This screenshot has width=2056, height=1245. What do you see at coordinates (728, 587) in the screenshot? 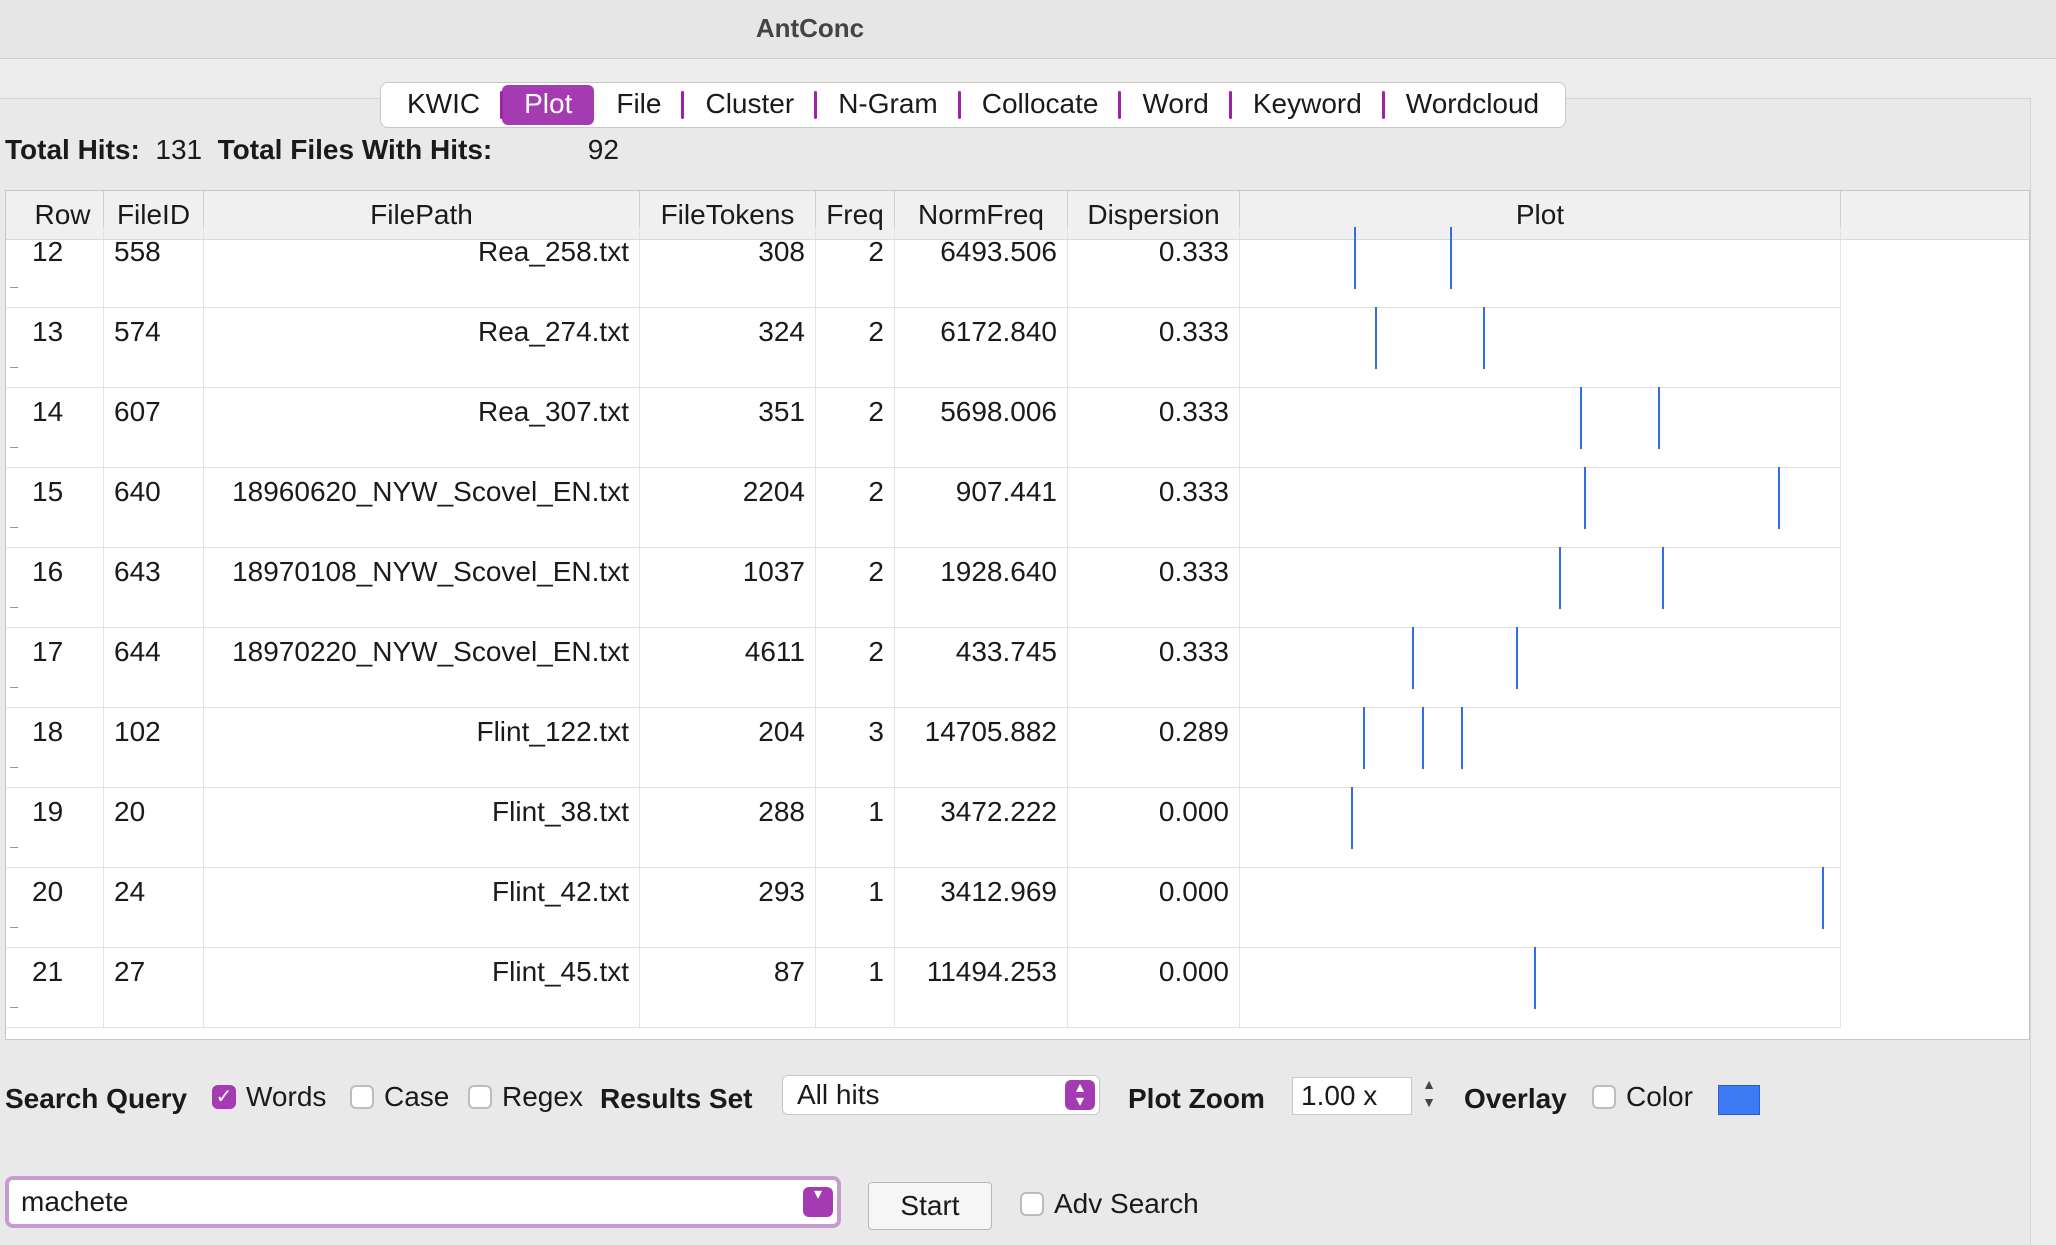
I see `cell-tokens: 1037` at bounding box center [728, 587].